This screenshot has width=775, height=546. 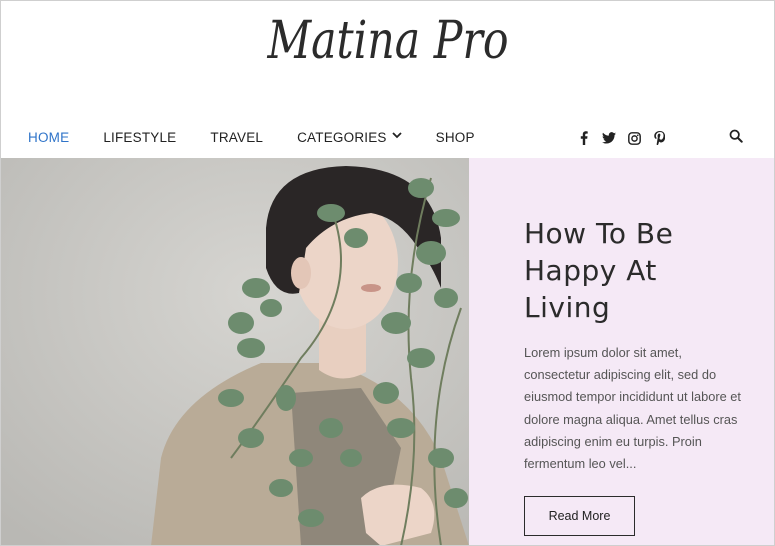 What do you see at coordinates (455, 137) in the screenshot?
I see `nav-shop: SHOP` at bounding box center [455, 137].